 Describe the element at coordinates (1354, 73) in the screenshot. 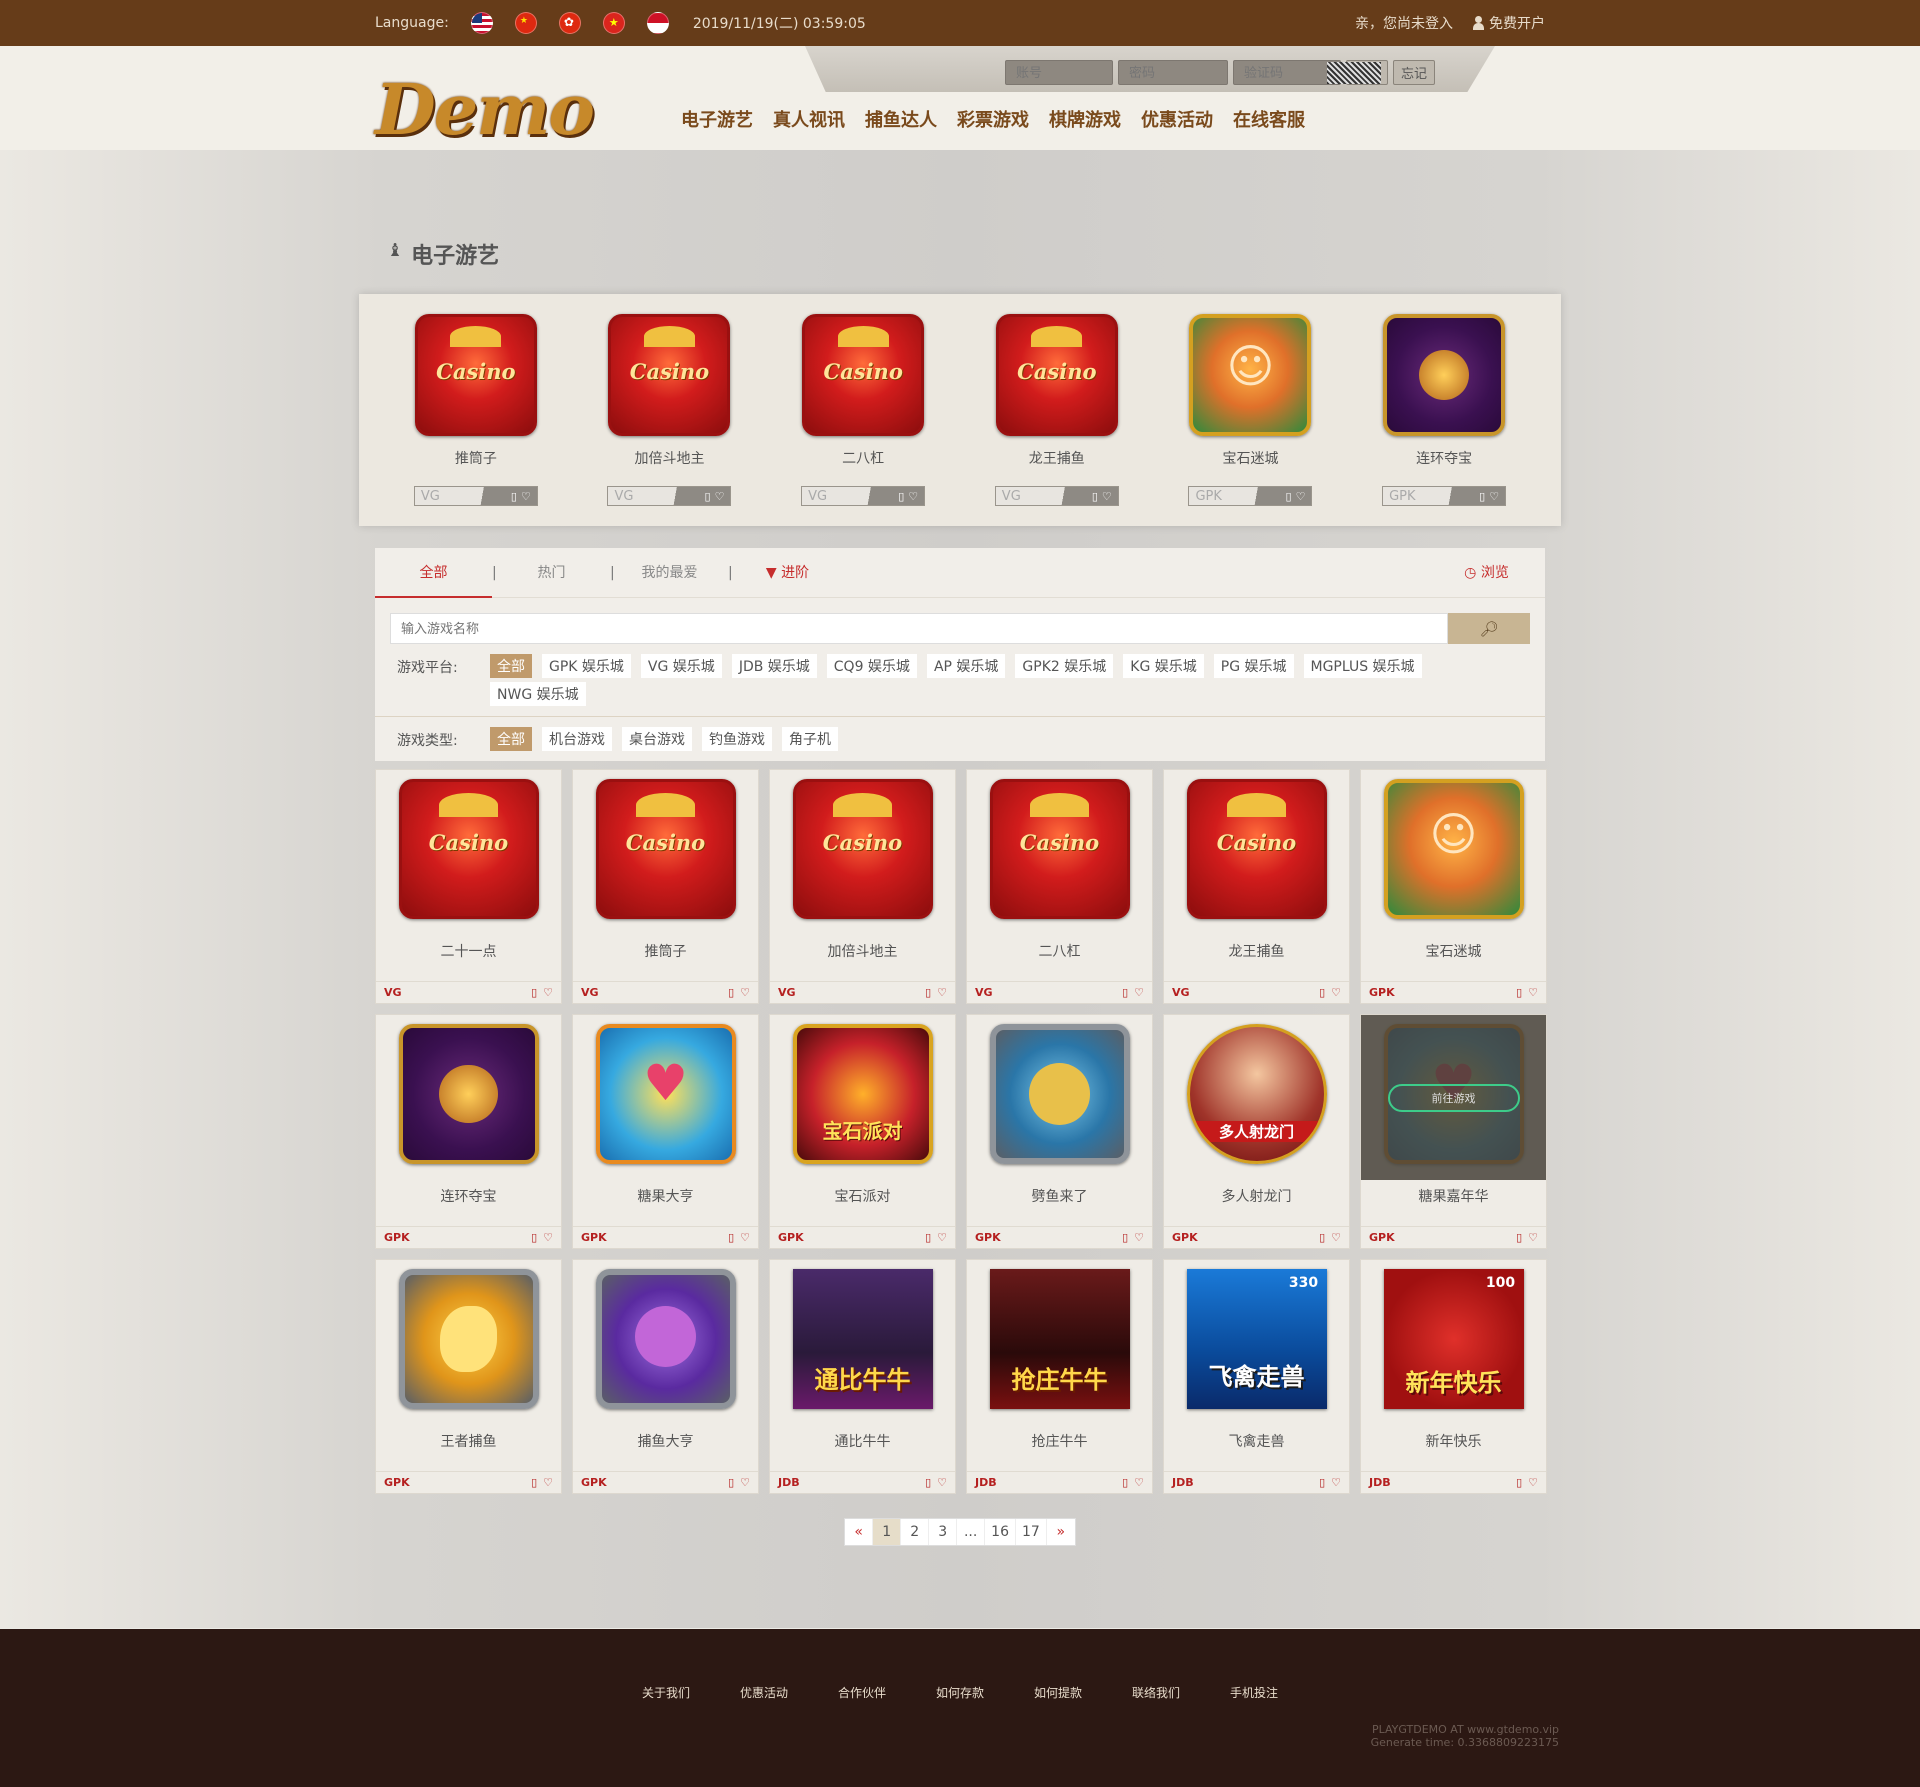

I see `captcha-image` at that location.